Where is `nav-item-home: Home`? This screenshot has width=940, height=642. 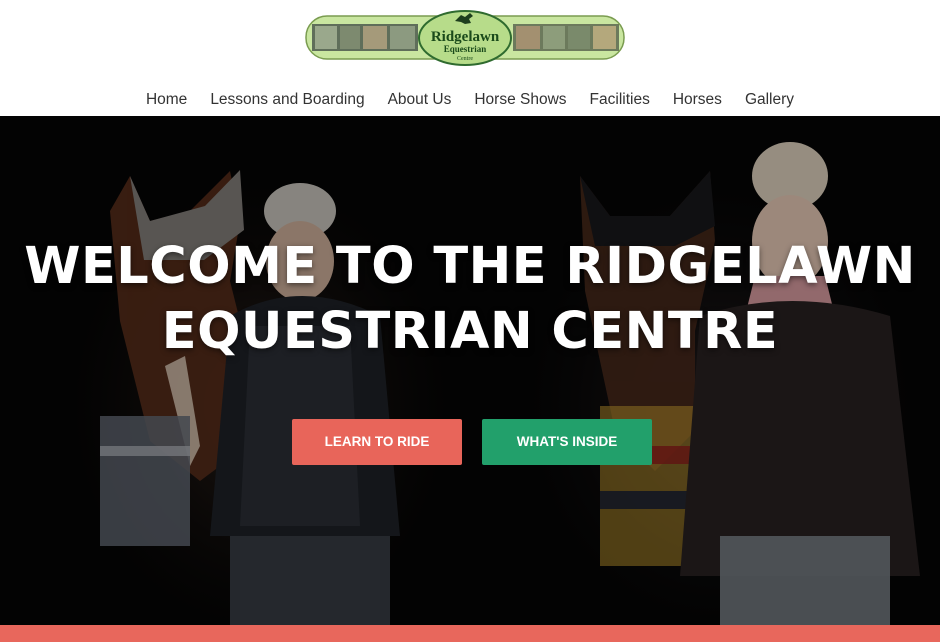
nav-item-home: Home is located at coordinates (166, 100).